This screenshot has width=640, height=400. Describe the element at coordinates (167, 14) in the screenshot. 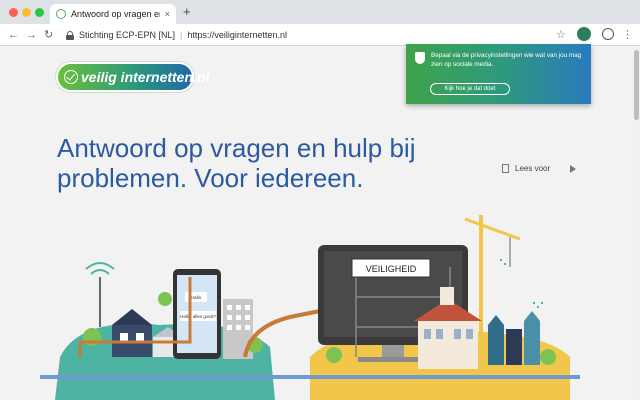

I see `tab-close-icon: ×` at that location.